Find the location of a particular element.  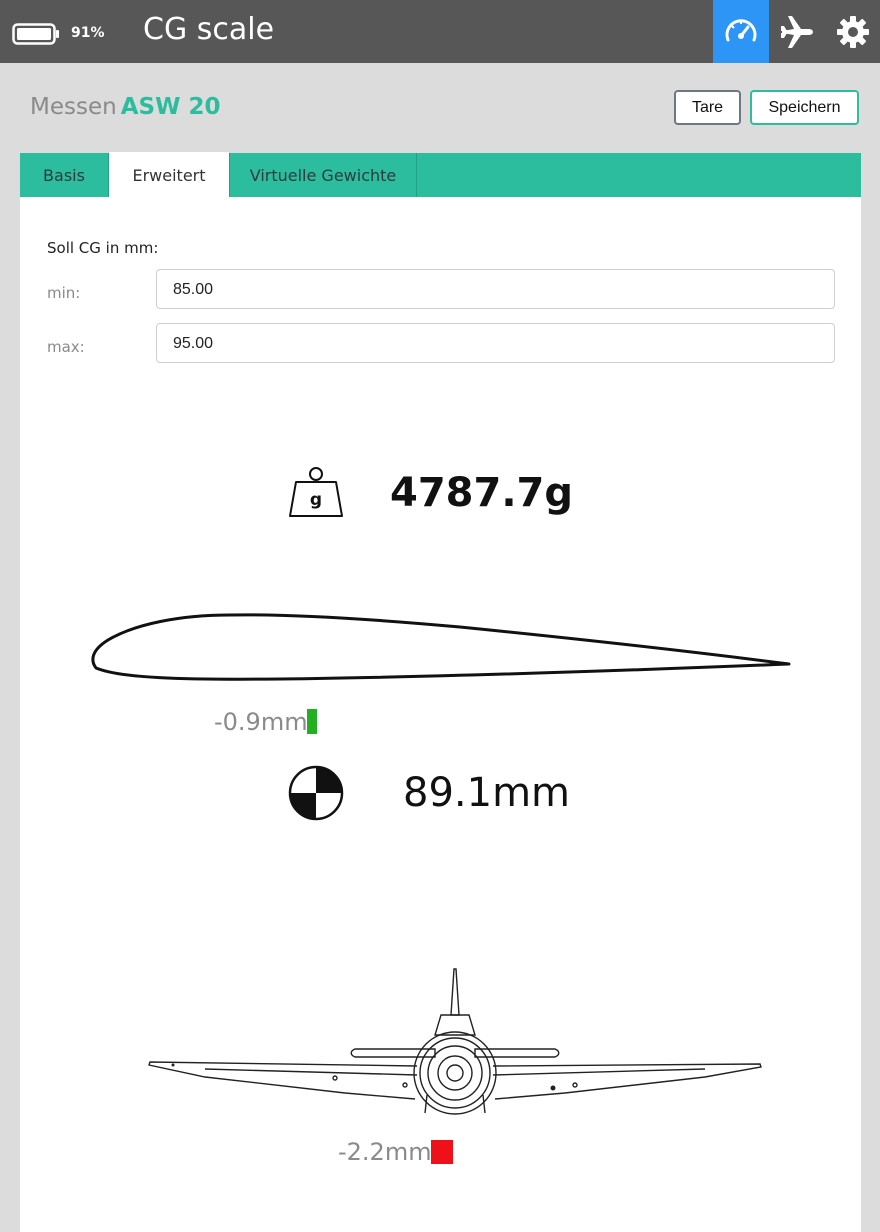

cg-symbol-icon is located at coordinates (316, 793).